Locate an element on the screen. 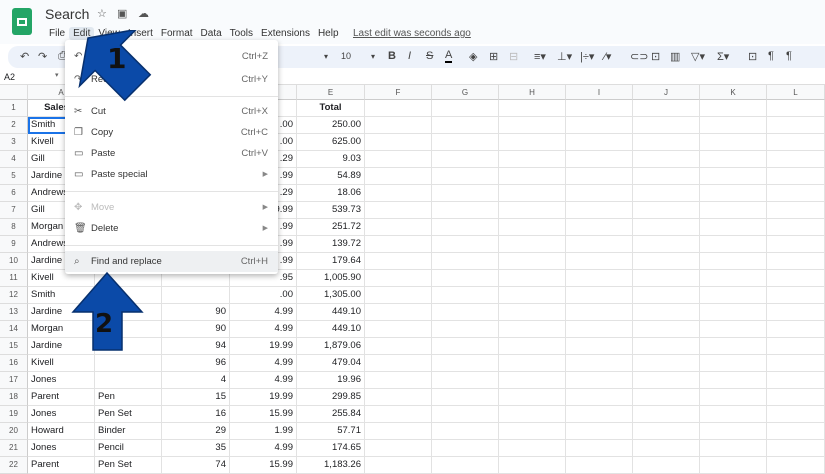 The height and width of the screenshot is (474, 825). input-tools-icon: ⊡ is located at coordinates (752, 56).